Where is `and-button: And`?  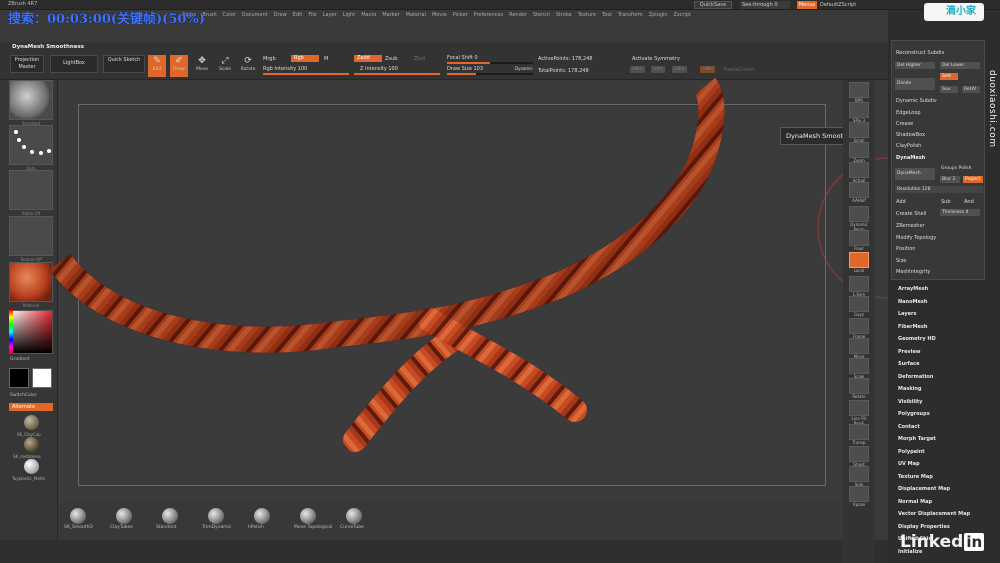
and-button: And is located at coordinates (969, 202).